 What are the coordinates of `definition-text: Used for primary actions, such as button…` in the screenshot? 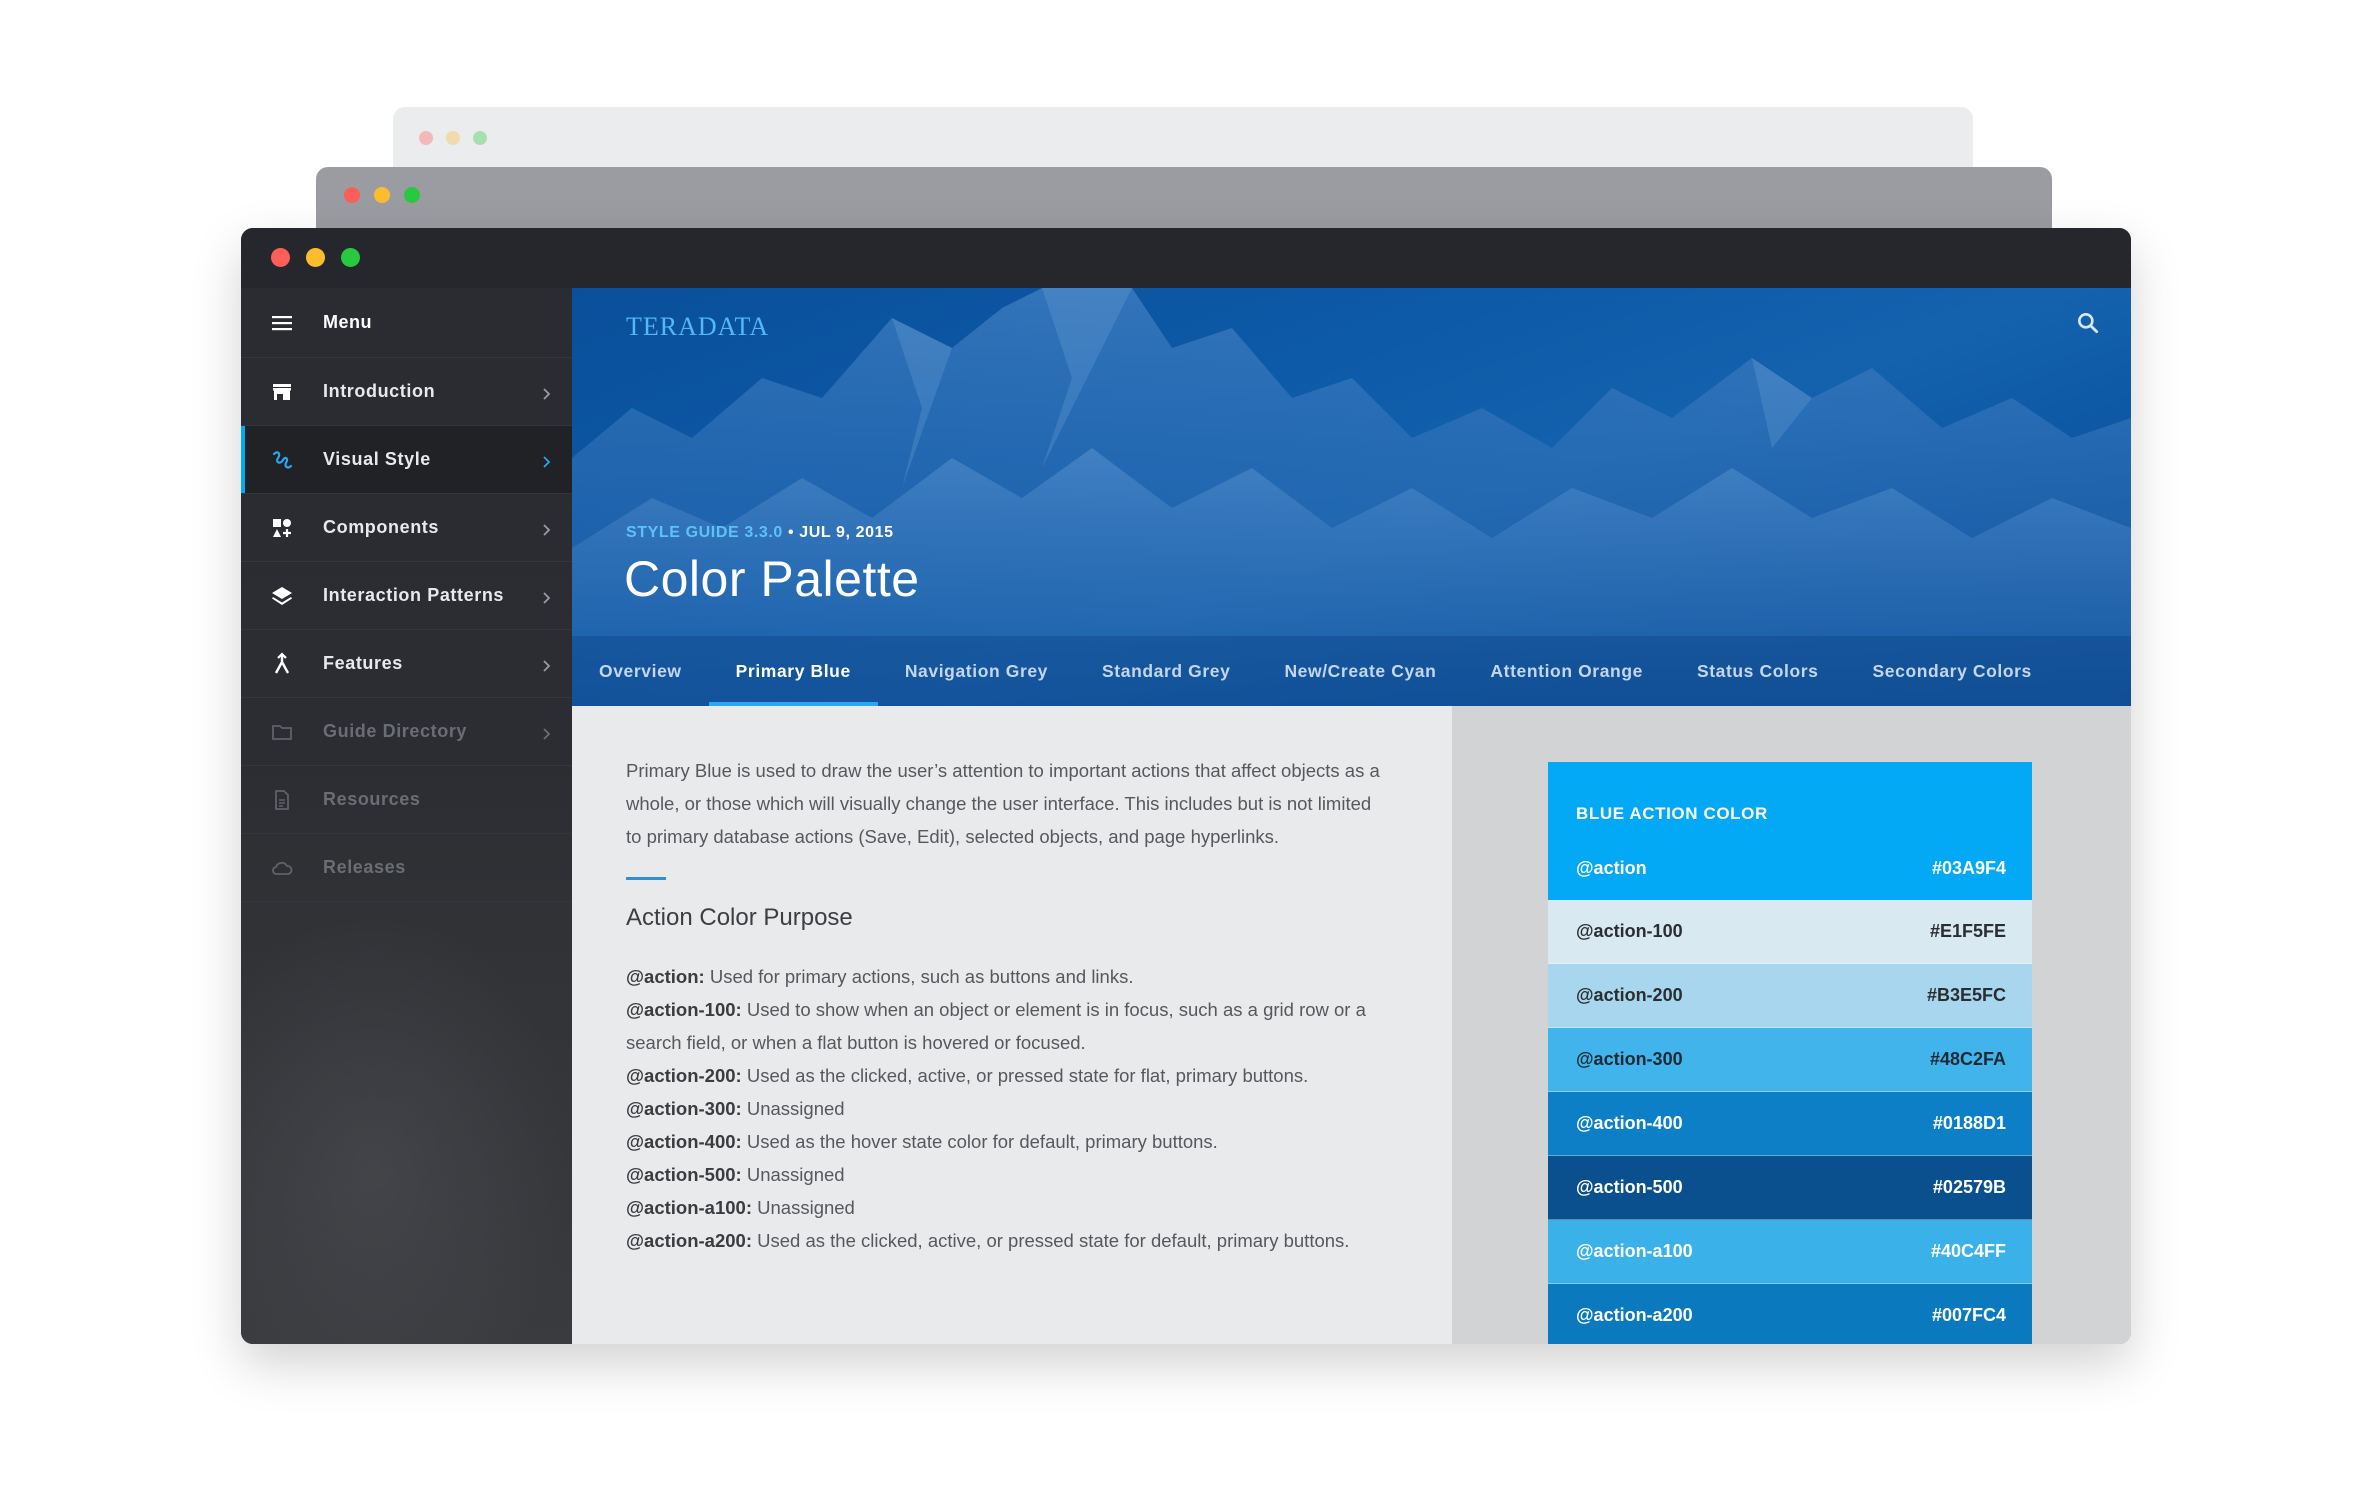 It's located at (919, 976).